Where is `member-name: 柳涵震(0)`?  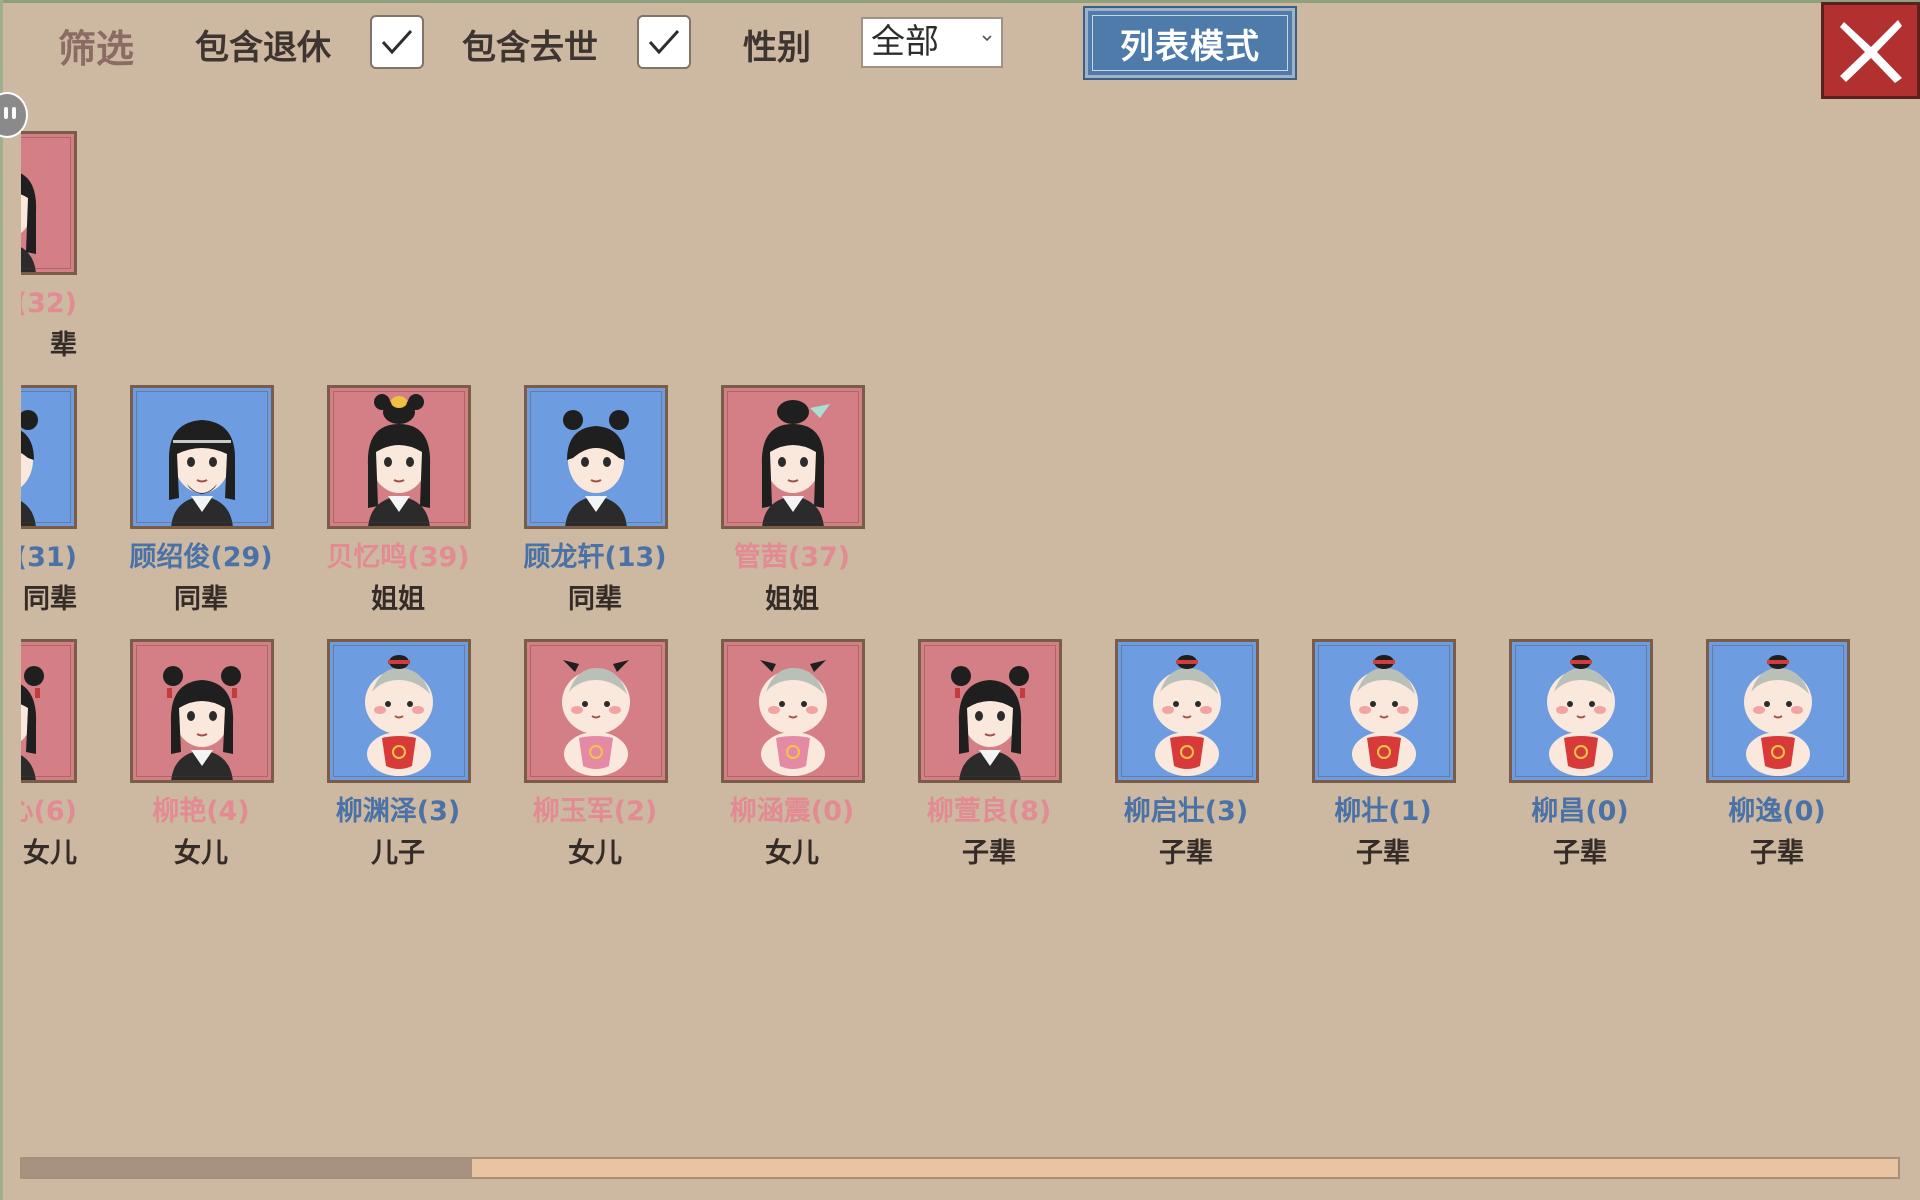 member-name: 柳涵震(0) is located at coordinates (792, 811).